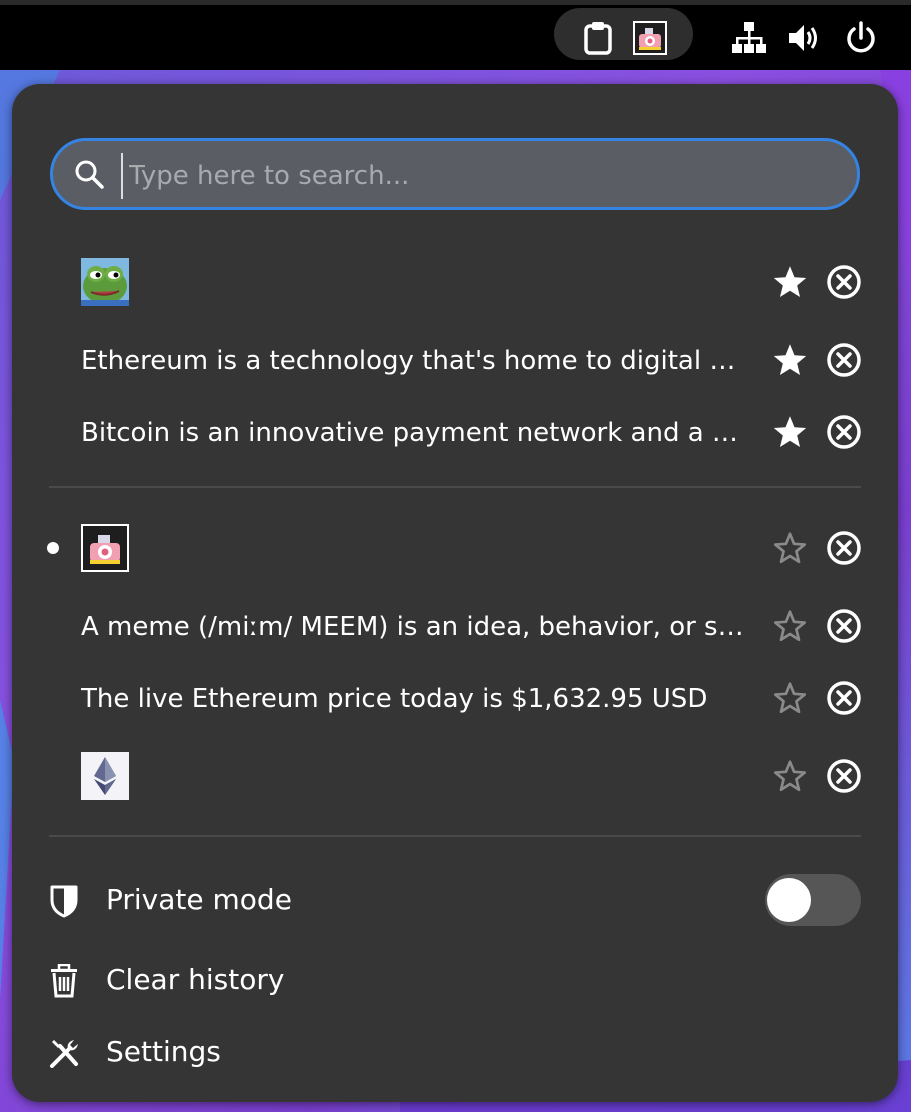 The width and height of the screenshot is (911, 1112). I want to click on camera-sticker-icon, so click(650, 38).